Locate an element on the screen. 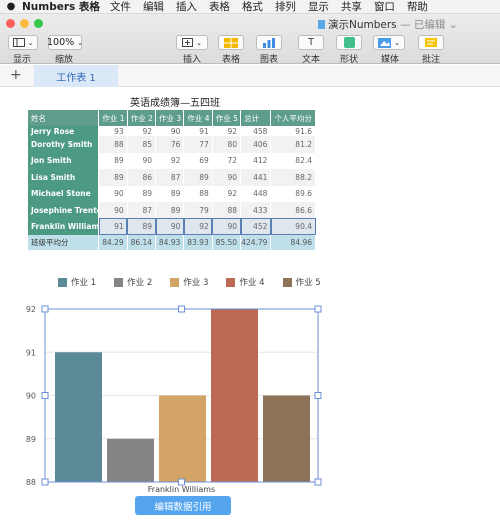  table-cell: 441 is located at coordinates (256, 177).